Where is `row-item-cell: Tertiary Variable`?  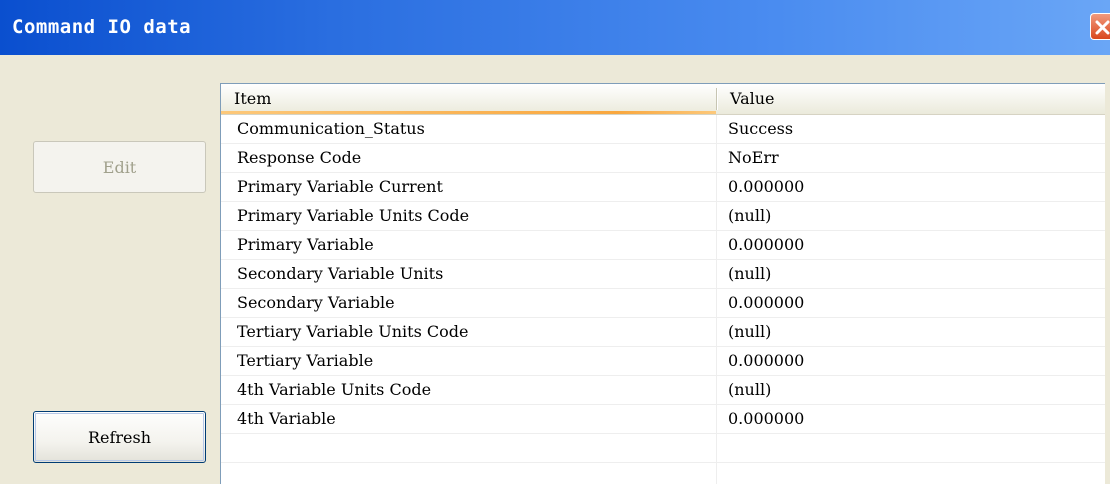
row-item-cell: Tertiary Variable is located at coordinates (305, 360).